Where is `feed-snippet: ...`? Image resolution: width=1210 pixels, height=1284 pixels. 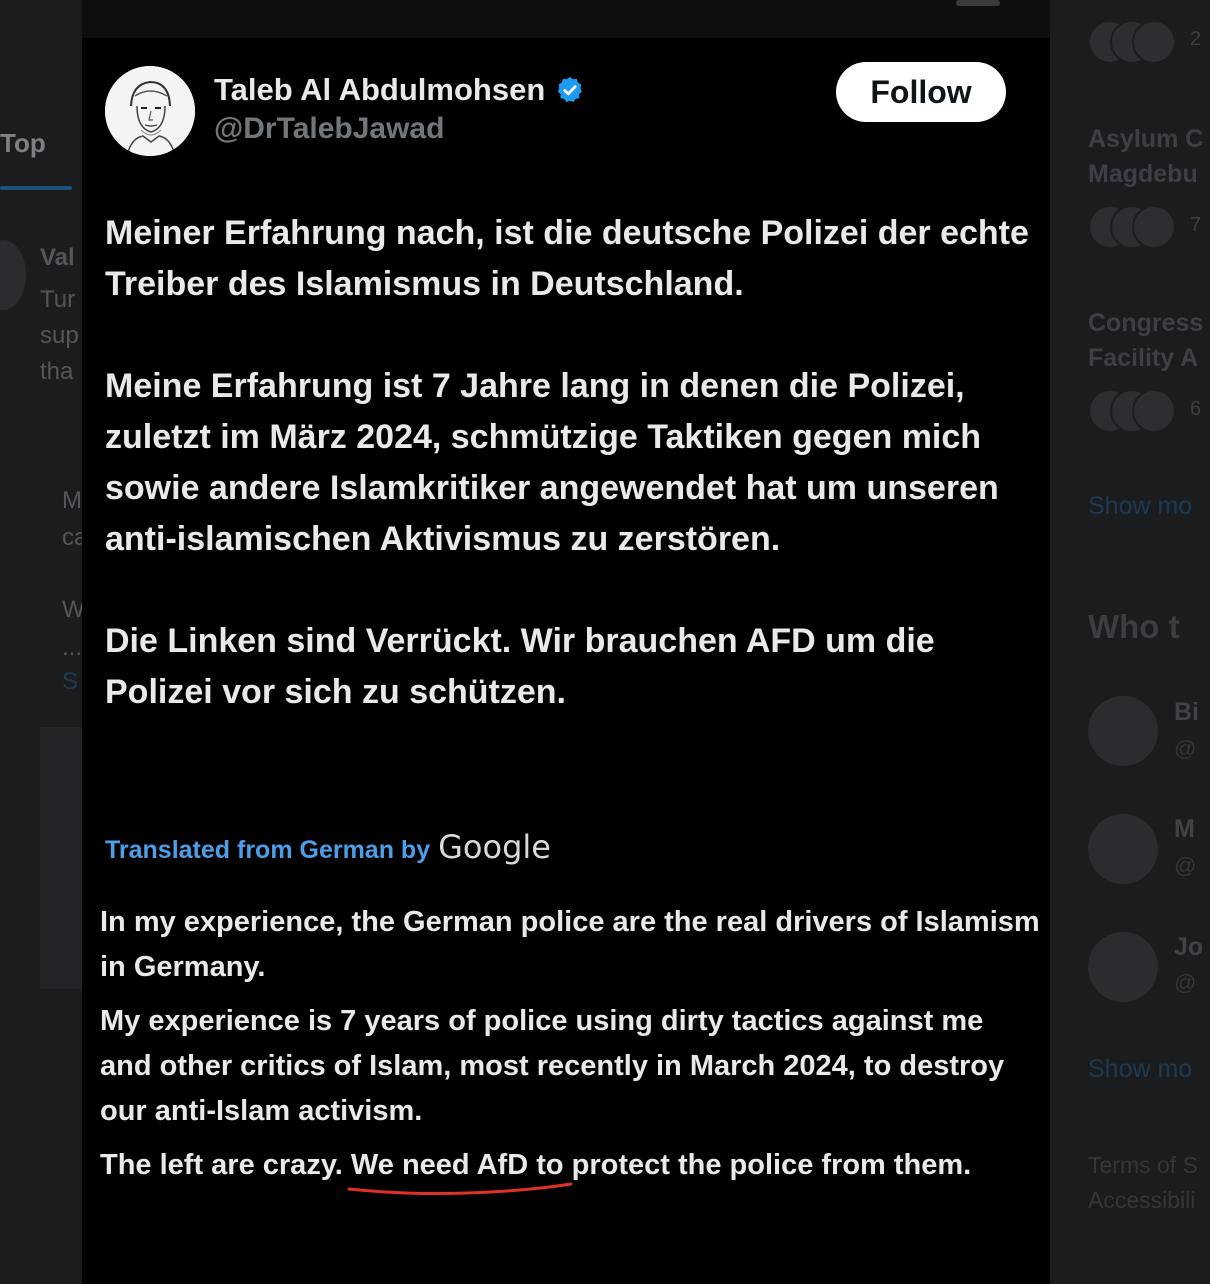 feed-snippet: ... is located at coordinates (72, 647).